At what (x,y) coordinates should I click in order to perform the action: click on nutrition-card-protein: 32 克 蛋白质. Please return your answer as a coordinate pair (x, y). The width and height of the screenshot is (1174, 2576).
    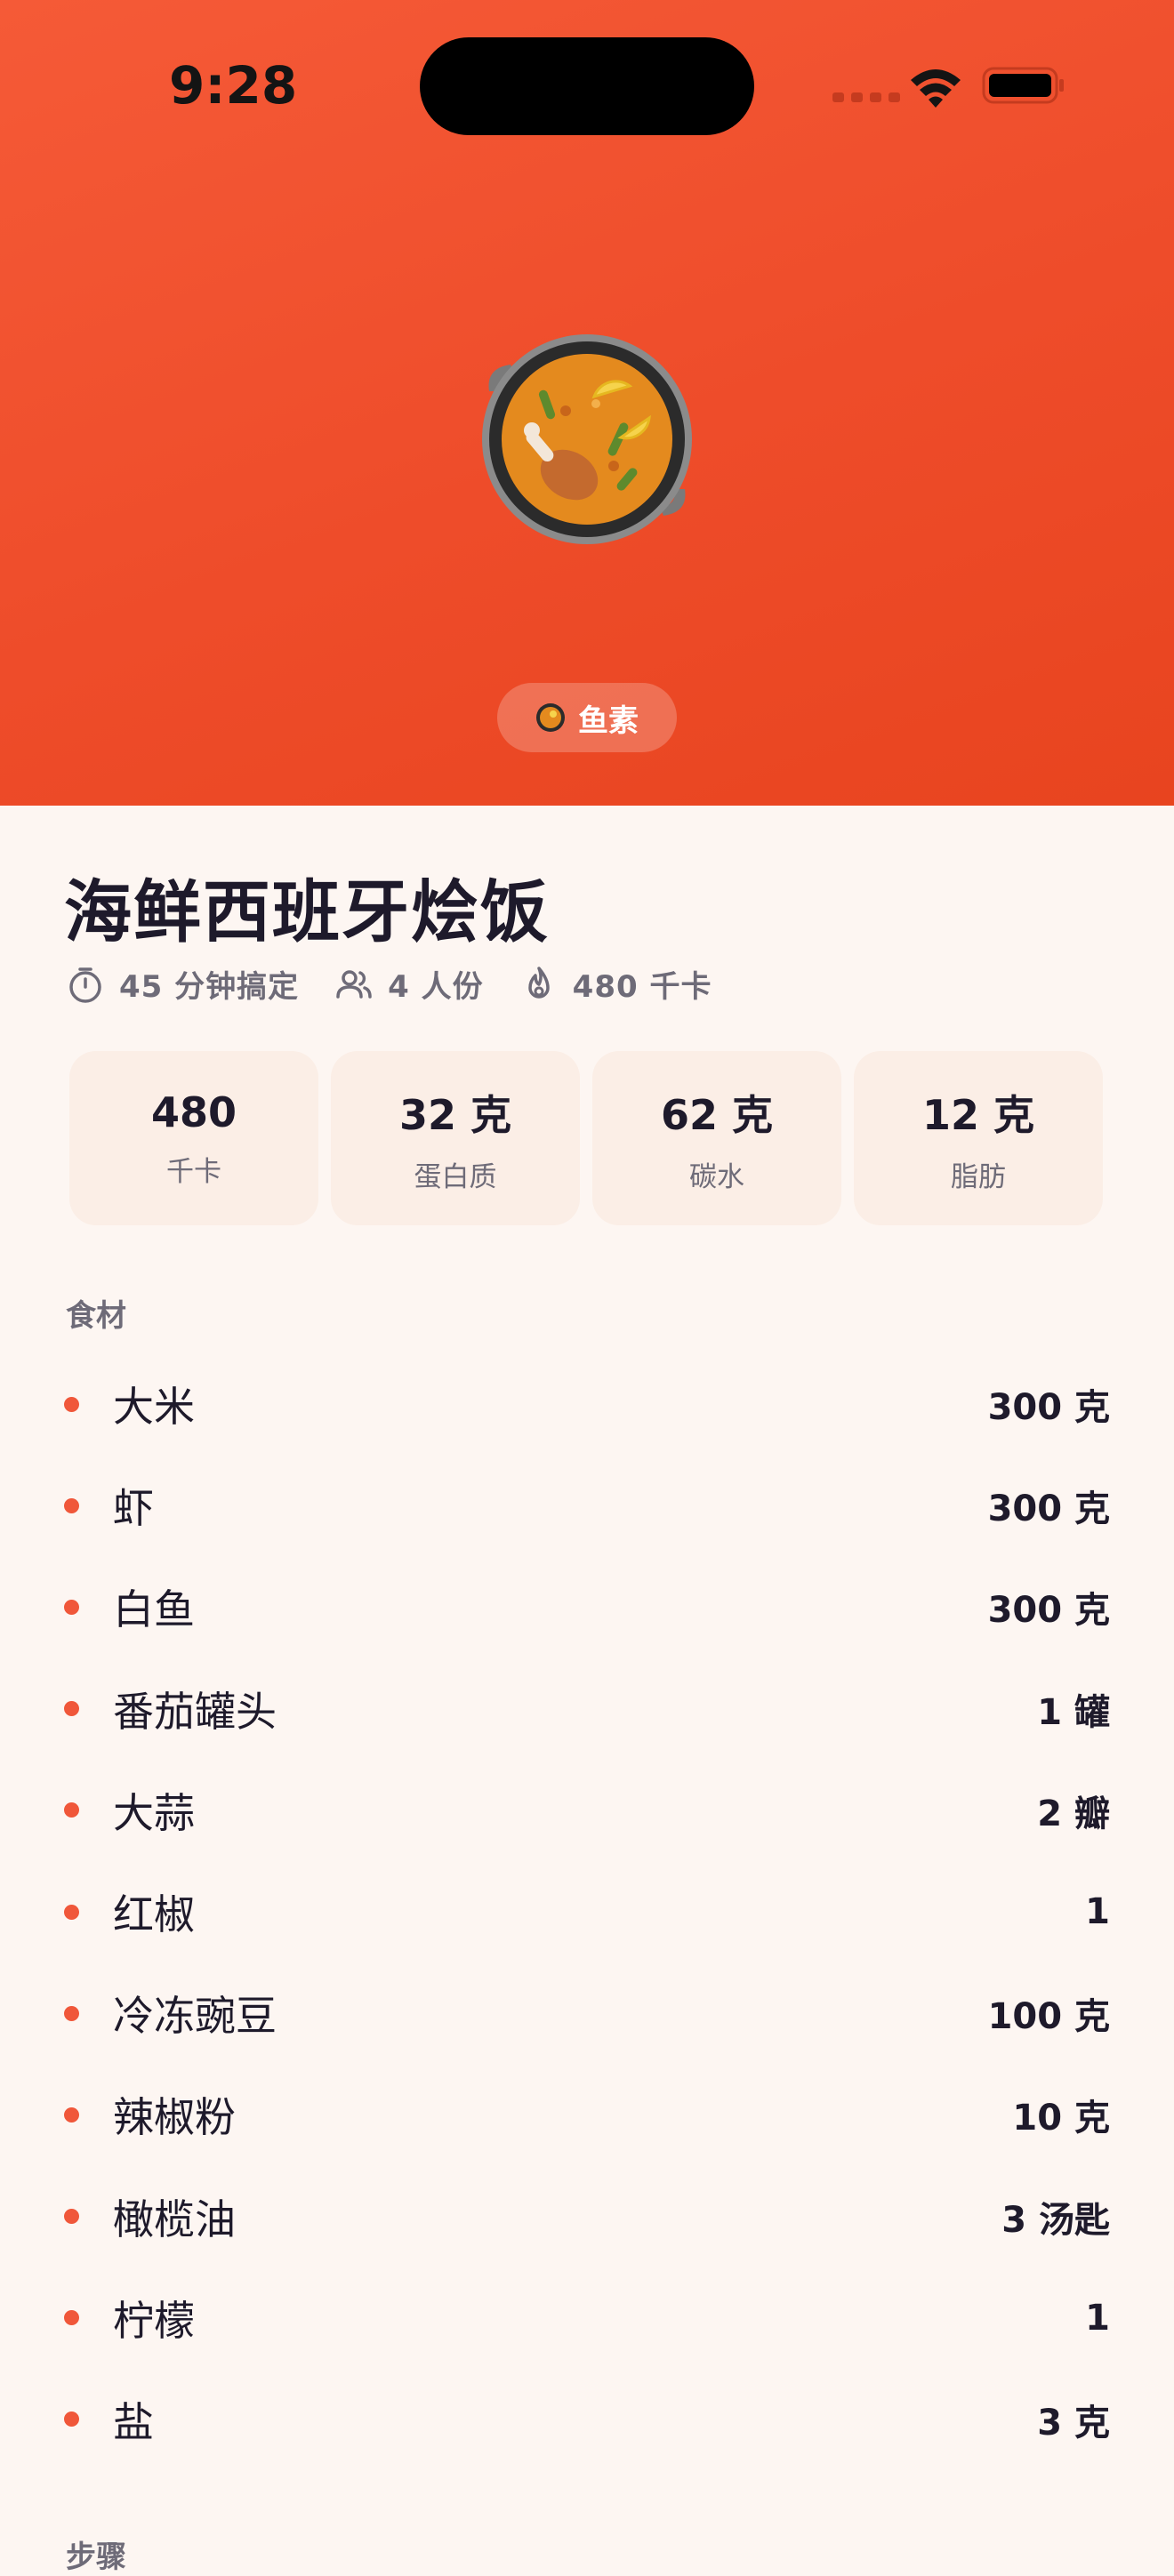
    Looking at the image, I should click on (456, 1138).